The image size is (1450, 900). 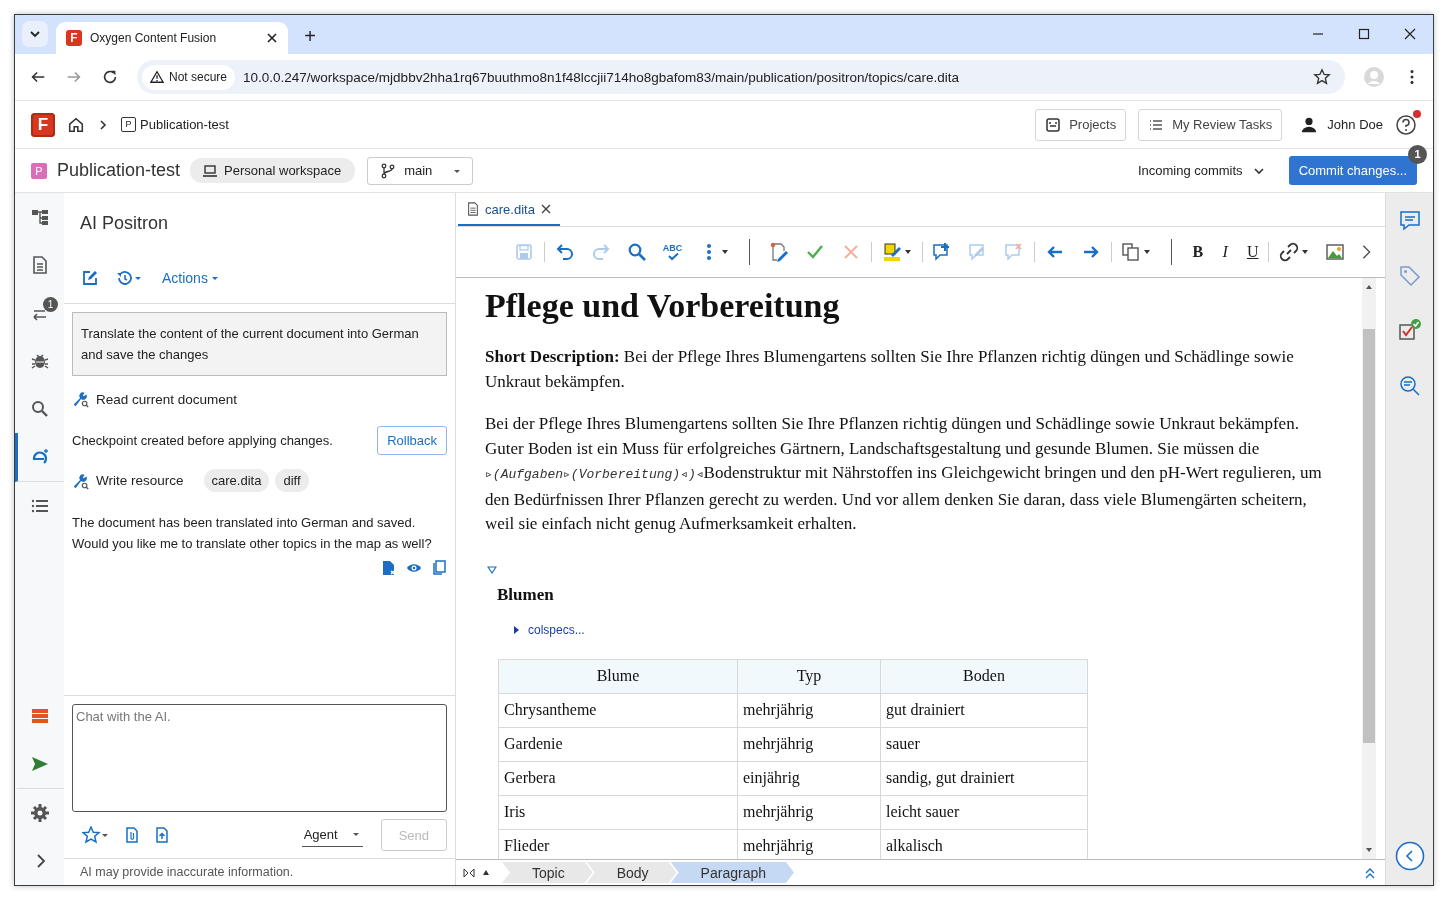 I want to click on tab-search-button, so click(x=35, y=34).